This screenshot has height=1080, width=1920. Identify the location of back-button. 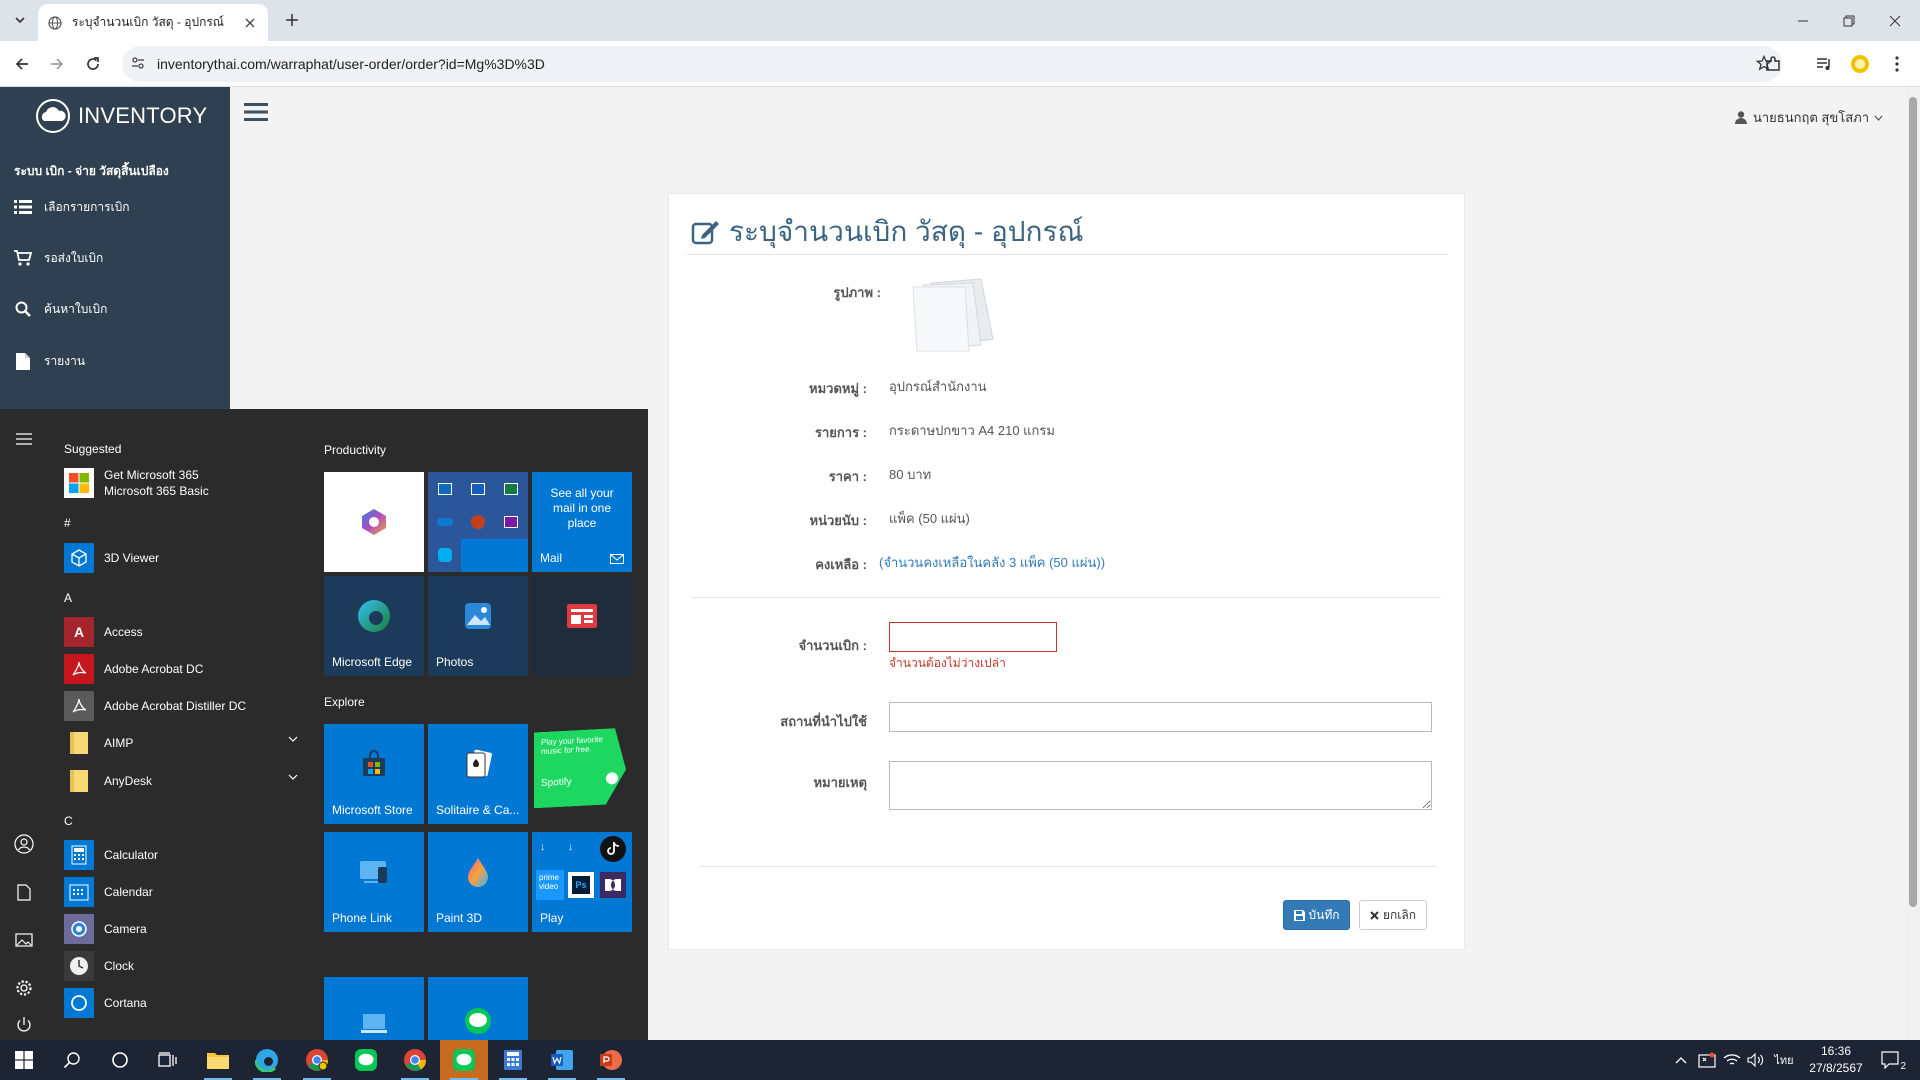
(22, 64).